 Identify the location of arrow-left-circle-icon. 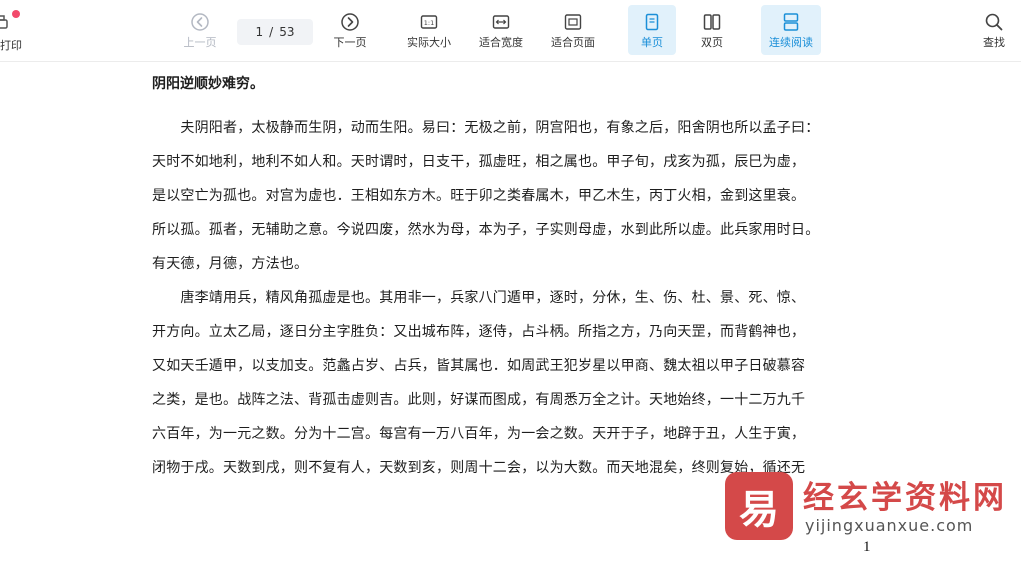
(200, 22).